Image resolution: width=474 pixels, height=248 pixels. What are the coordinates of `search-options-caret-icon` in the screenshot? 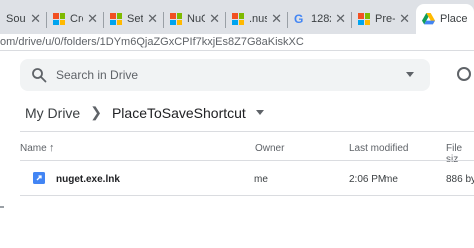 It's located at (410, 74).